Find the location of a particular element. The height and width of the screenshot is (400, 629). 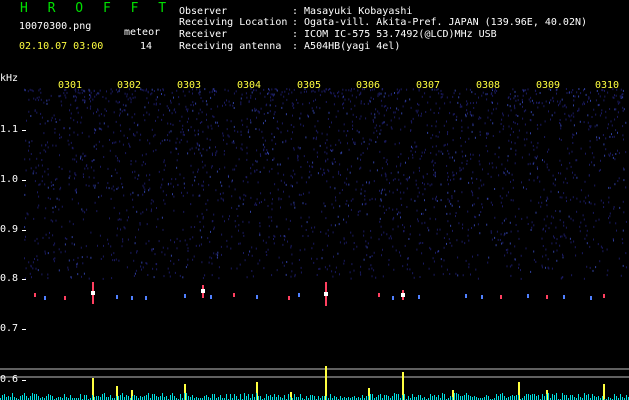

x-tick-label: 0308 is located at coordinates (488, 85).